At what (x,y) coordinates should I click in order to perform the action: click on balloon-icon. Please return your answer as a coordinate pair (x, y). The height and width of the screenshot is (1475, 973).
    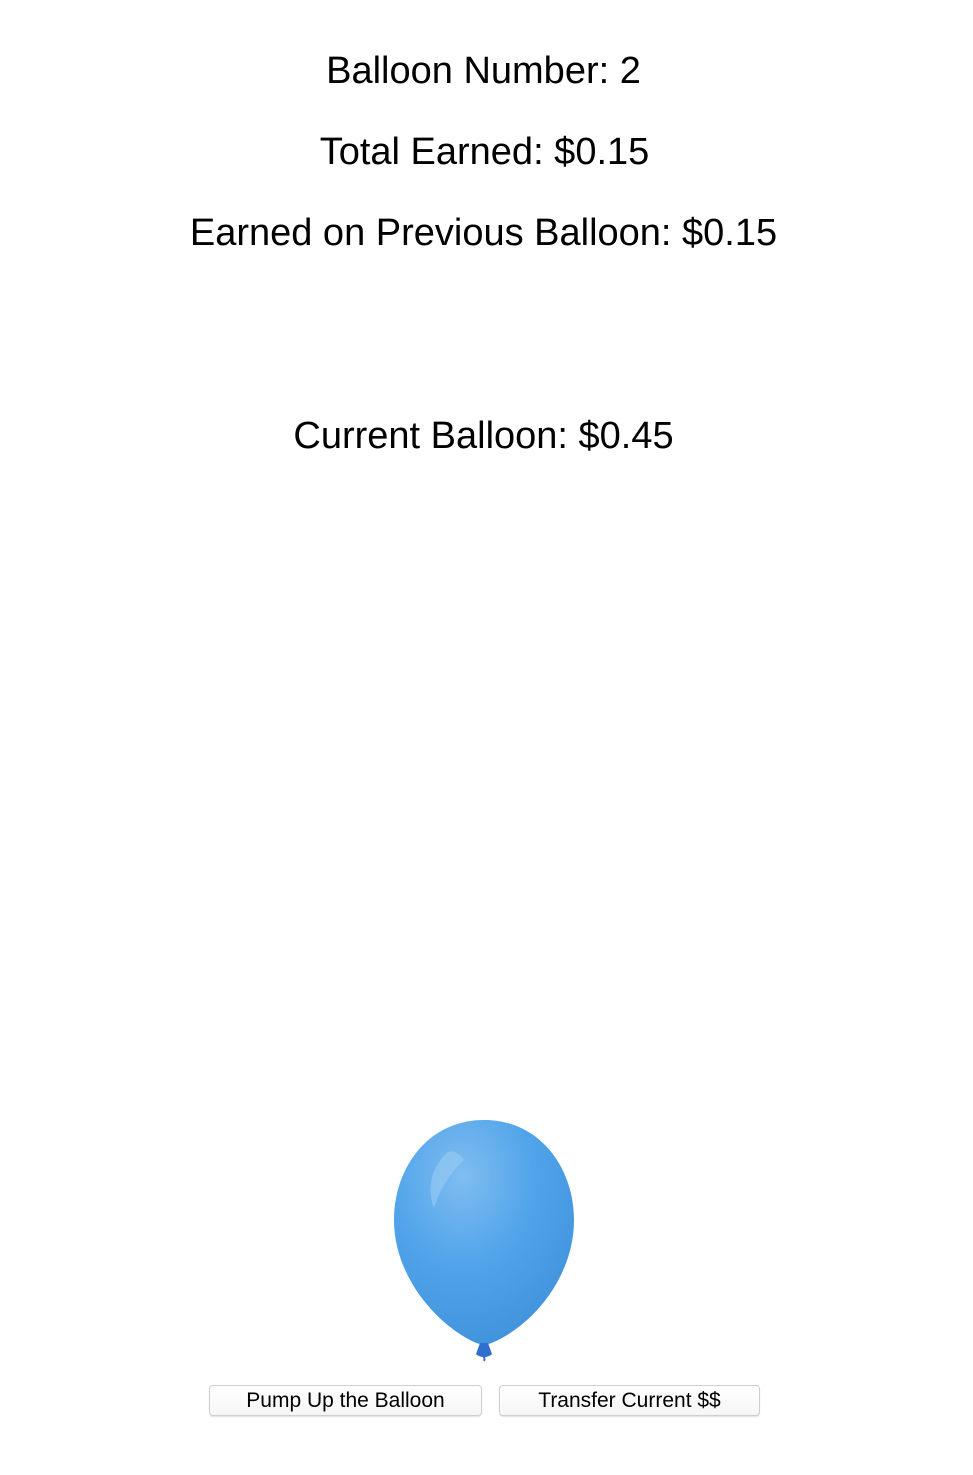
    Looking at the image, I should click on (484, 1239).